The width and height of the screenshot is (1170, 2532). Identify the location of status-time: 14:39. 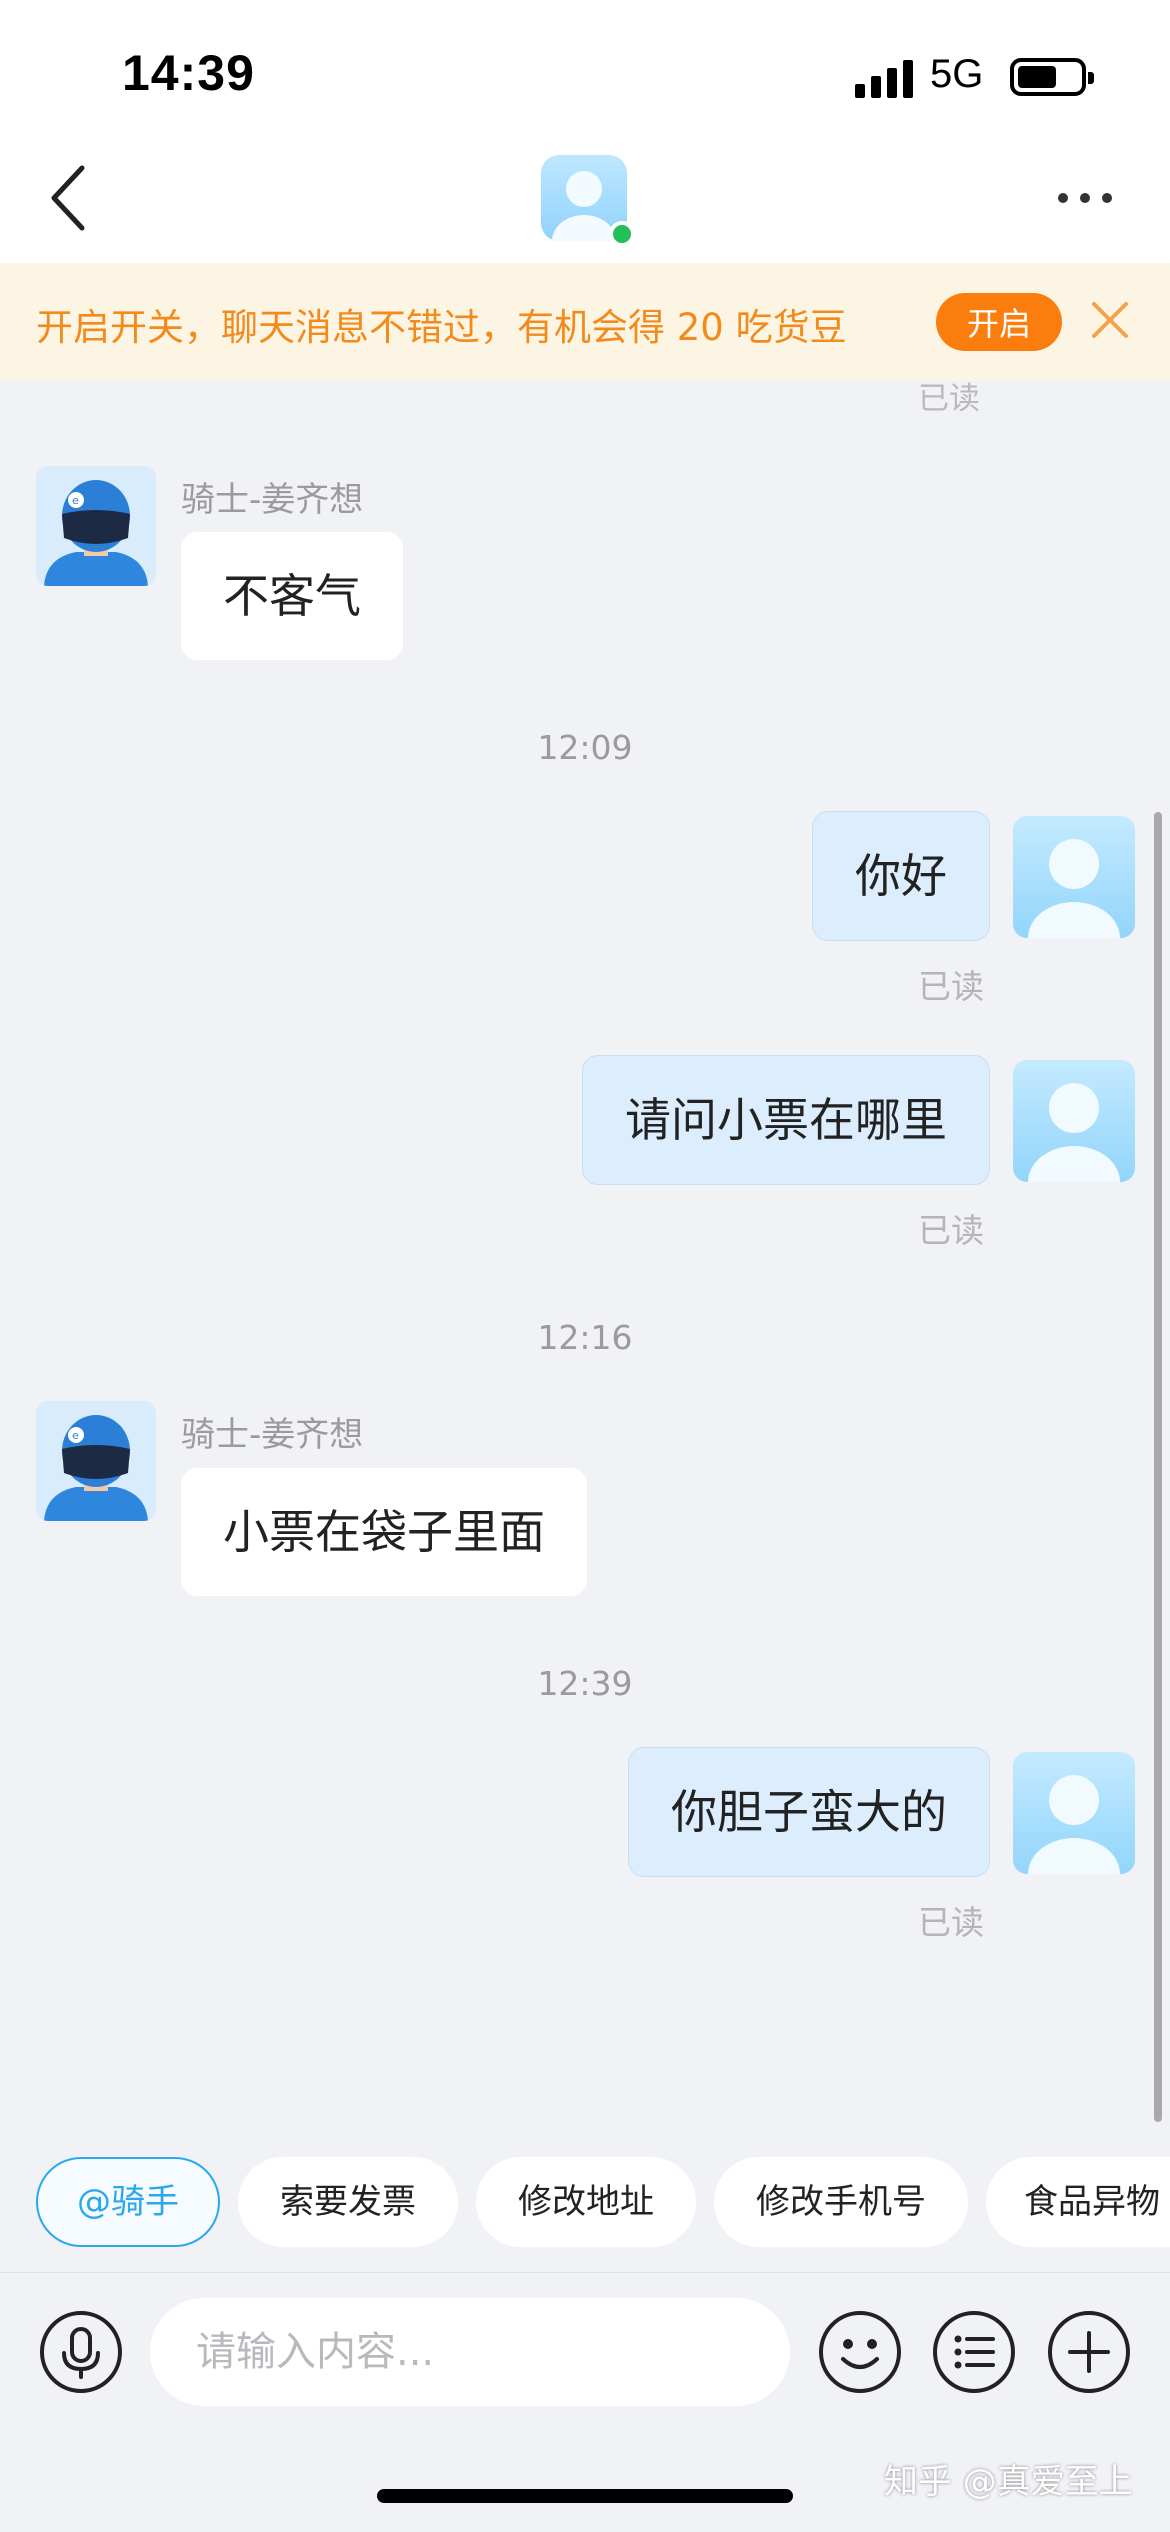
(188, 73).